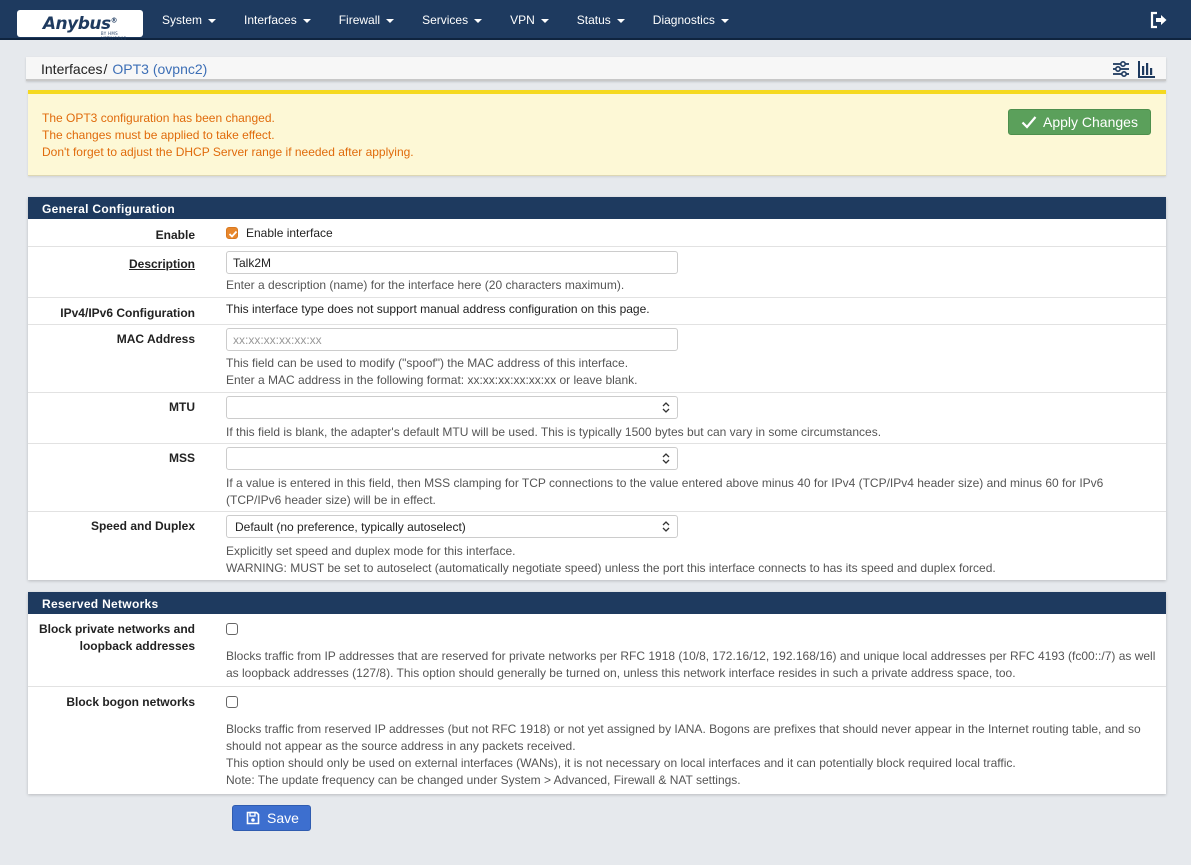 The height and width of the screenshot is (865, 1191). Describe the element at coordinates (130, 702) in the screenshot. I see `block-bogon-label: Block bogon networks` at that location.